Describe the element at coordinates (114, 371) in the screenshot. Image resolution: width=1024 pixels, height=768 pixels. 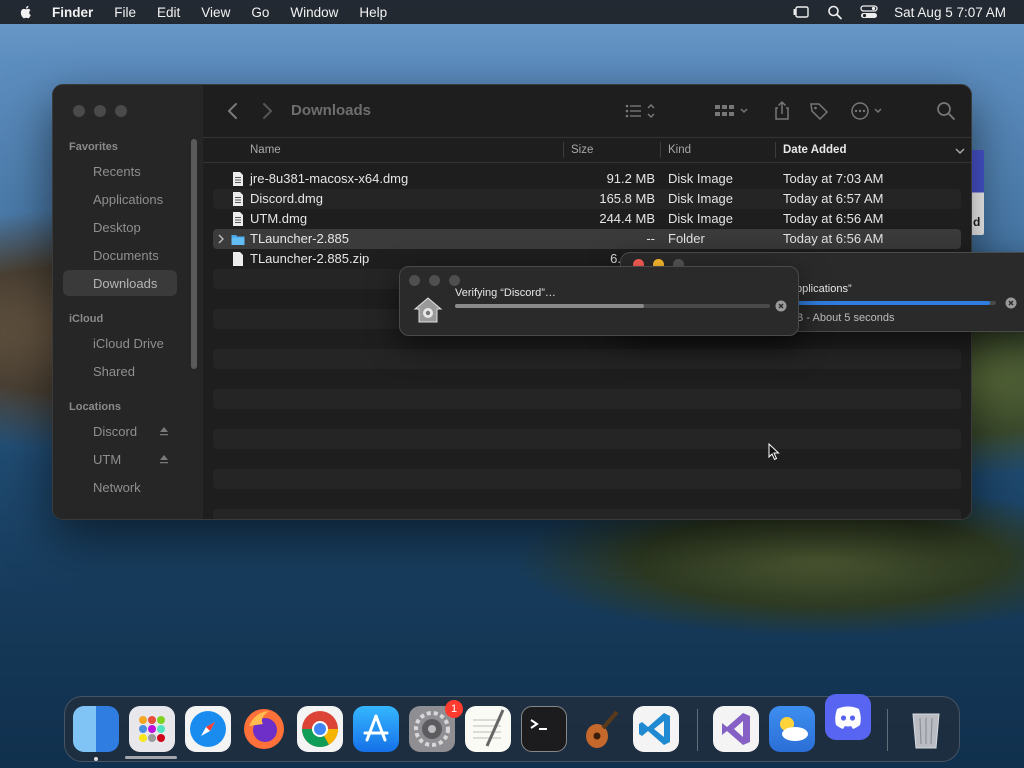
I see `sidebar-item-label: Shared` at that location.